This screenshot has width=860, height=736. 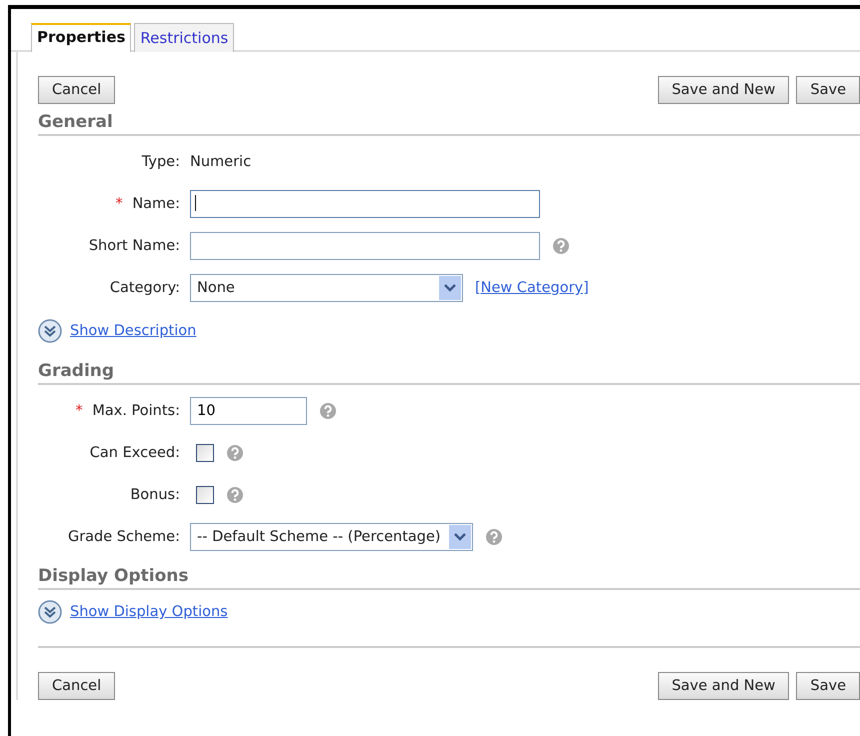 What do you see at coordinates (161, 162) in the screenshot?
I see `field-label: Type:` at bounding box center [161, 162].